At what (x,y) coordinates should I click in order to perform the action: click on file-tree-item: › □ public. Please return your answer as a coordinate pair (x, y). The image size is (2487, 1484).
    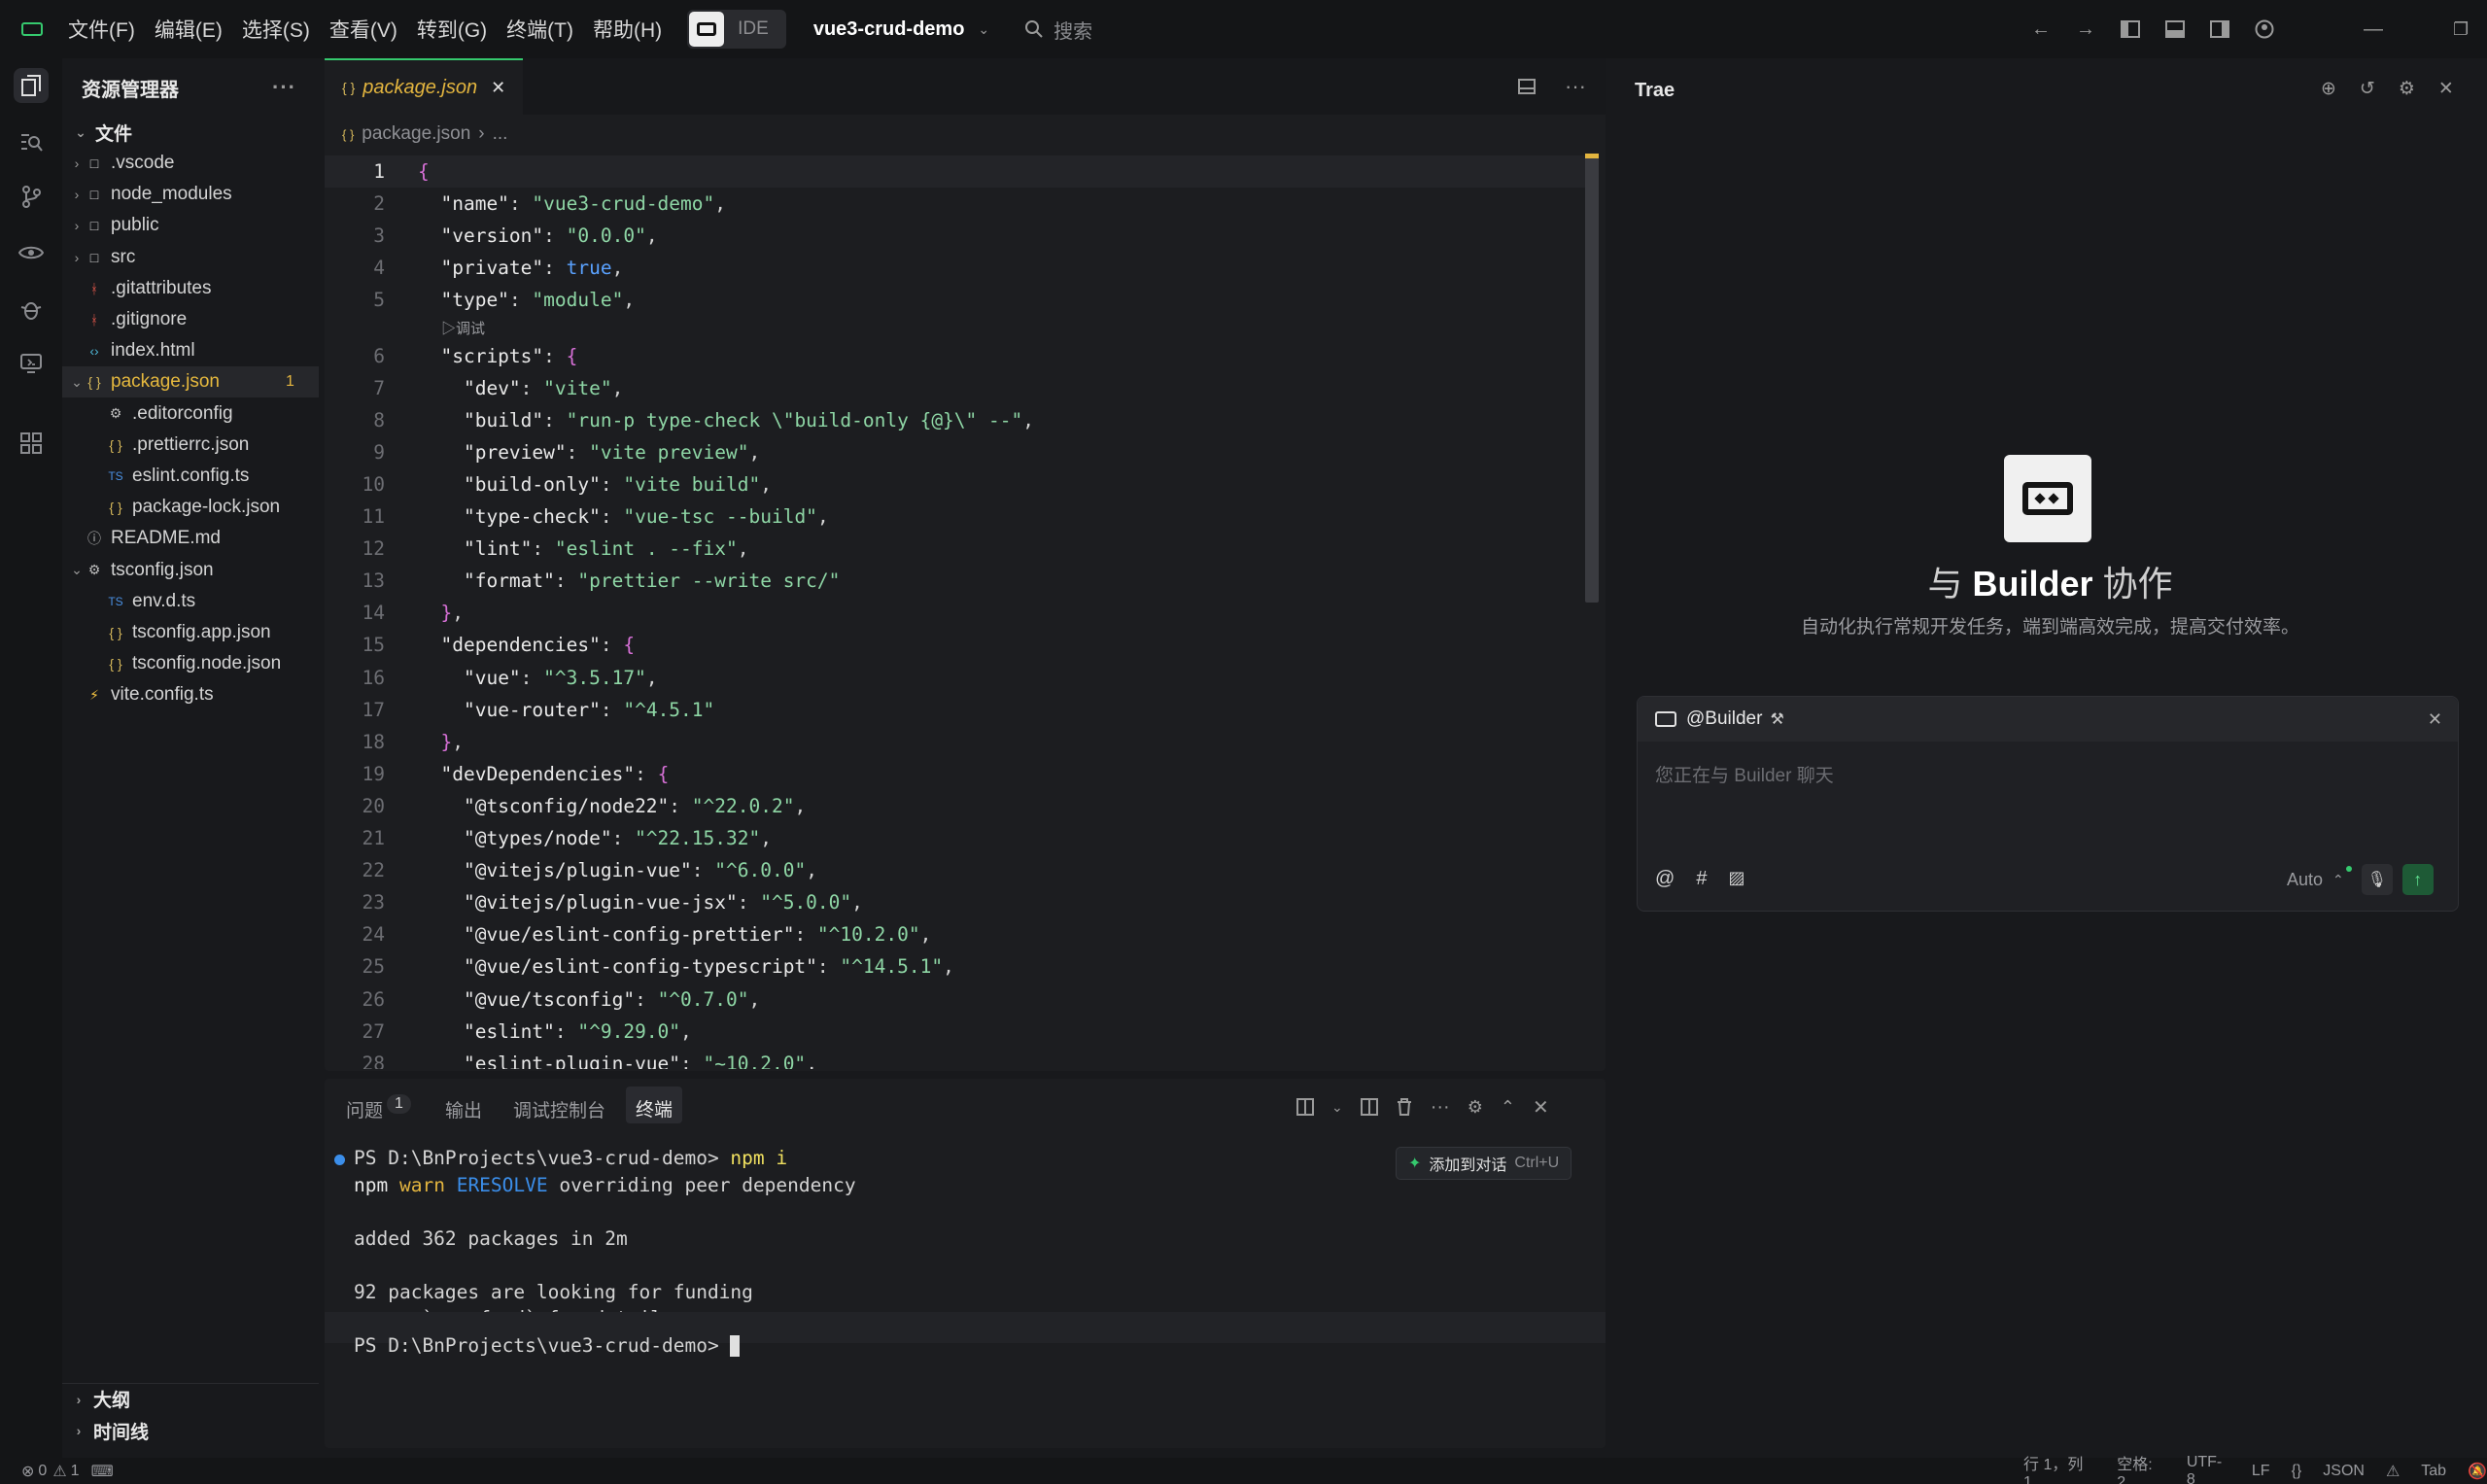
    Looking at the image, I should click on (191, 225).